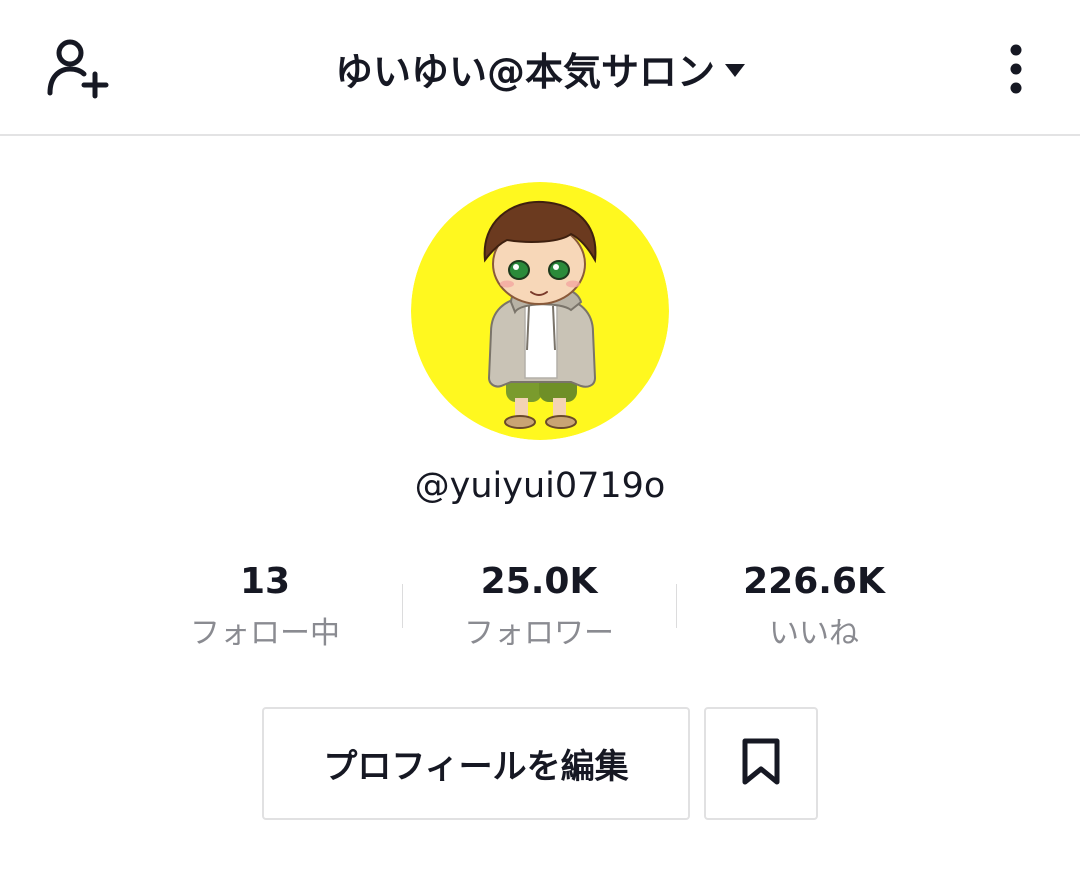  I want to click on edit-profile-button: プロフィールを編集, so click(476, 763).